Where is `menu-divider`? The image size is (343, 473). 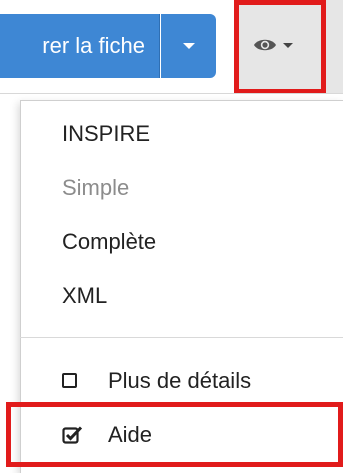
menu-divider is located at coordinates (181, 337).